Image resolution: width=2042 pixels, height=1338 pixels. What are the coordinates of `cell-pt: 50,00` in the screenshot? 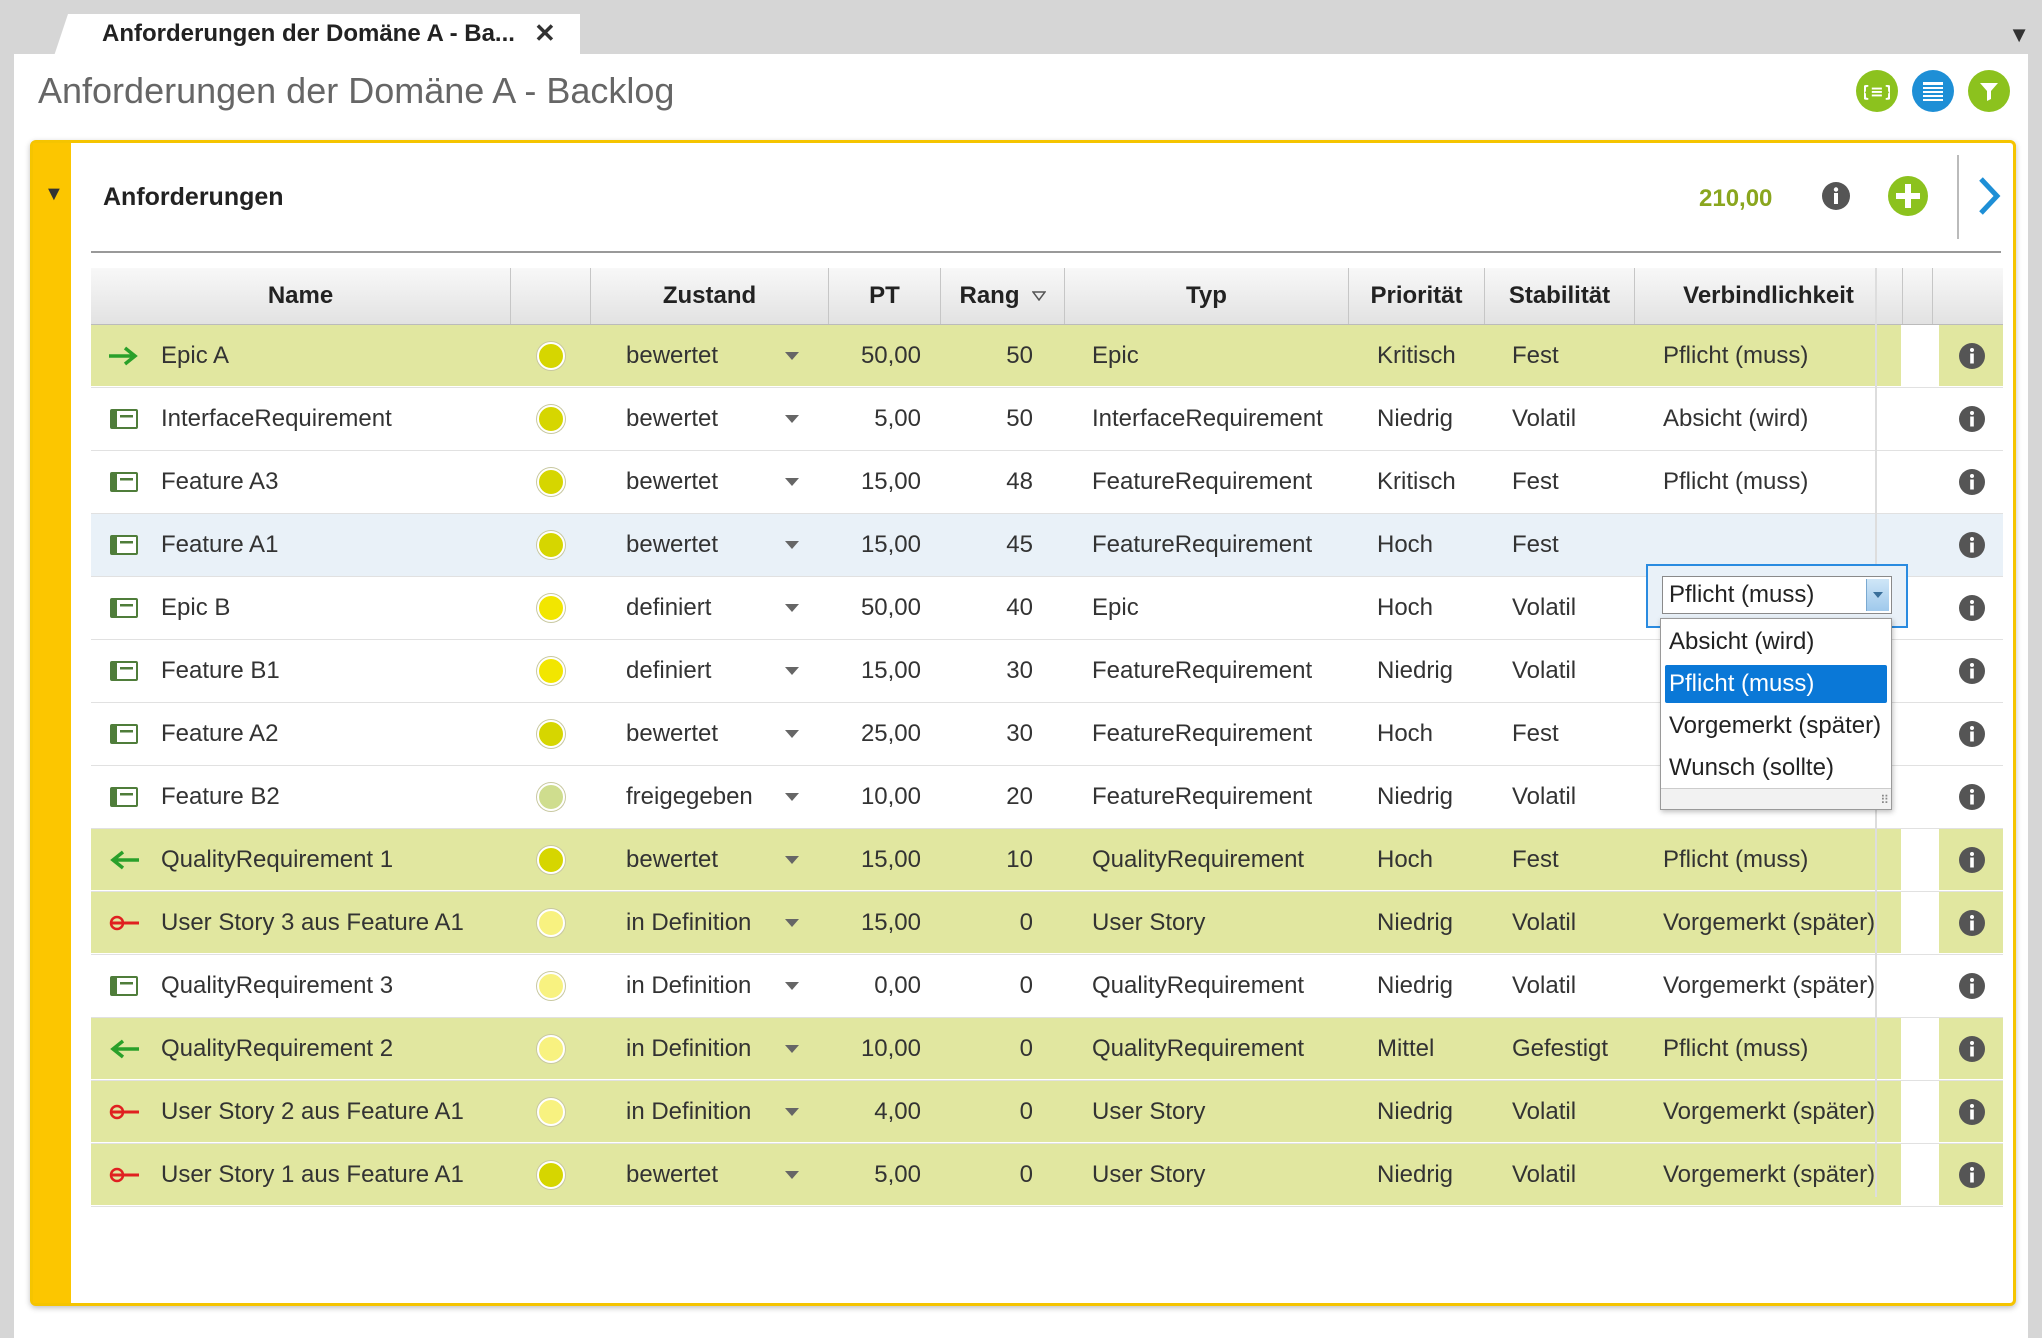 It's located at (866, 355).